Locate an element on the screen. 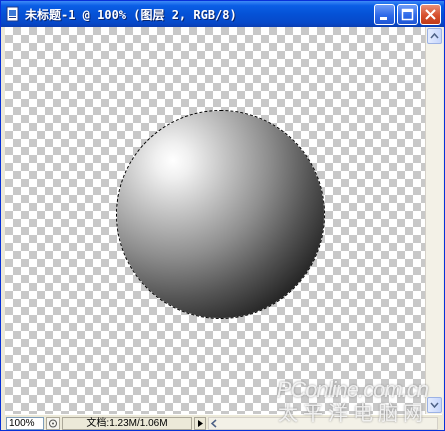  vertical-scrollbar is located at coordinates (434, 220).